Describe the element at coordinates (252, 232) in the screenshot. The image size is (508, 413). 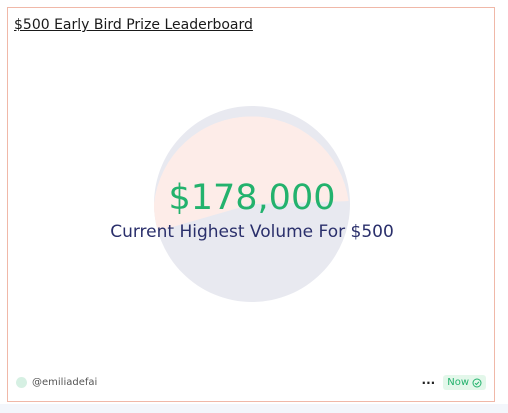
I see `highest-volume-label: Current Highest Volume For $500` at that location.